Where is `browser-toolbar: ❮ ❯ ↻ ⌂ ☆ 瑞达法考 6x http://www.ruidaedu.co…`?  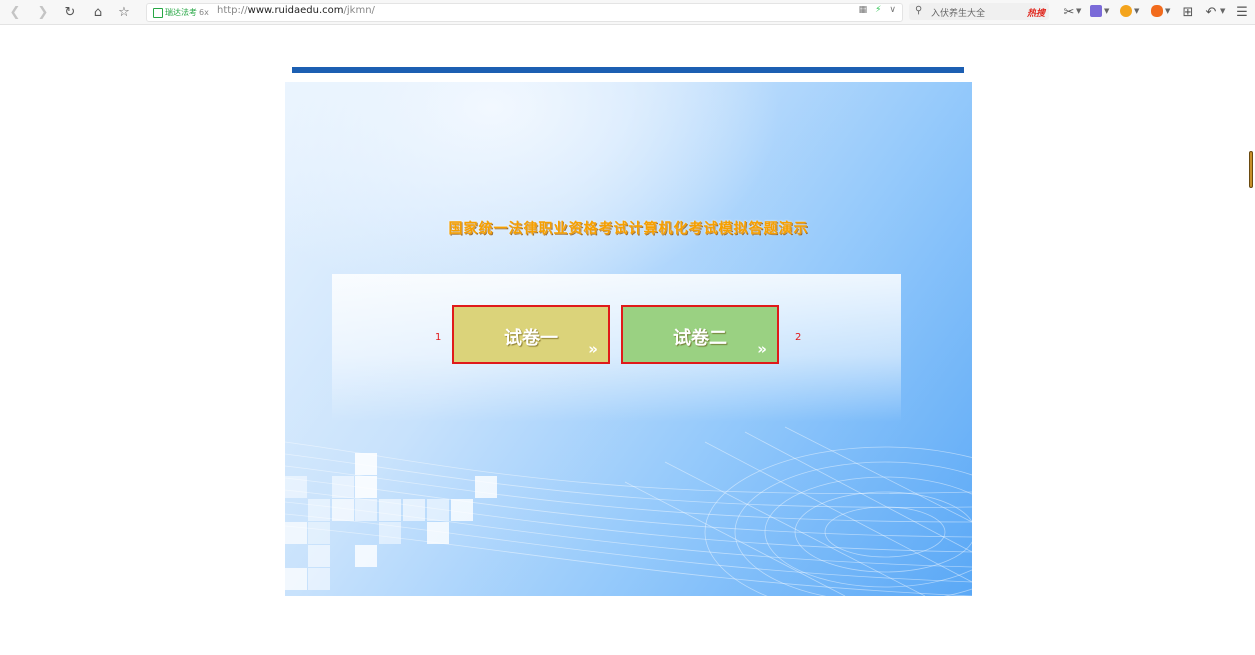
browser-toolbar: ❮ ❯ ↻ ⌂ ☆ 瑞达法考 6x http://www.ruidaedu.co… is located at coordinates (627, 12).